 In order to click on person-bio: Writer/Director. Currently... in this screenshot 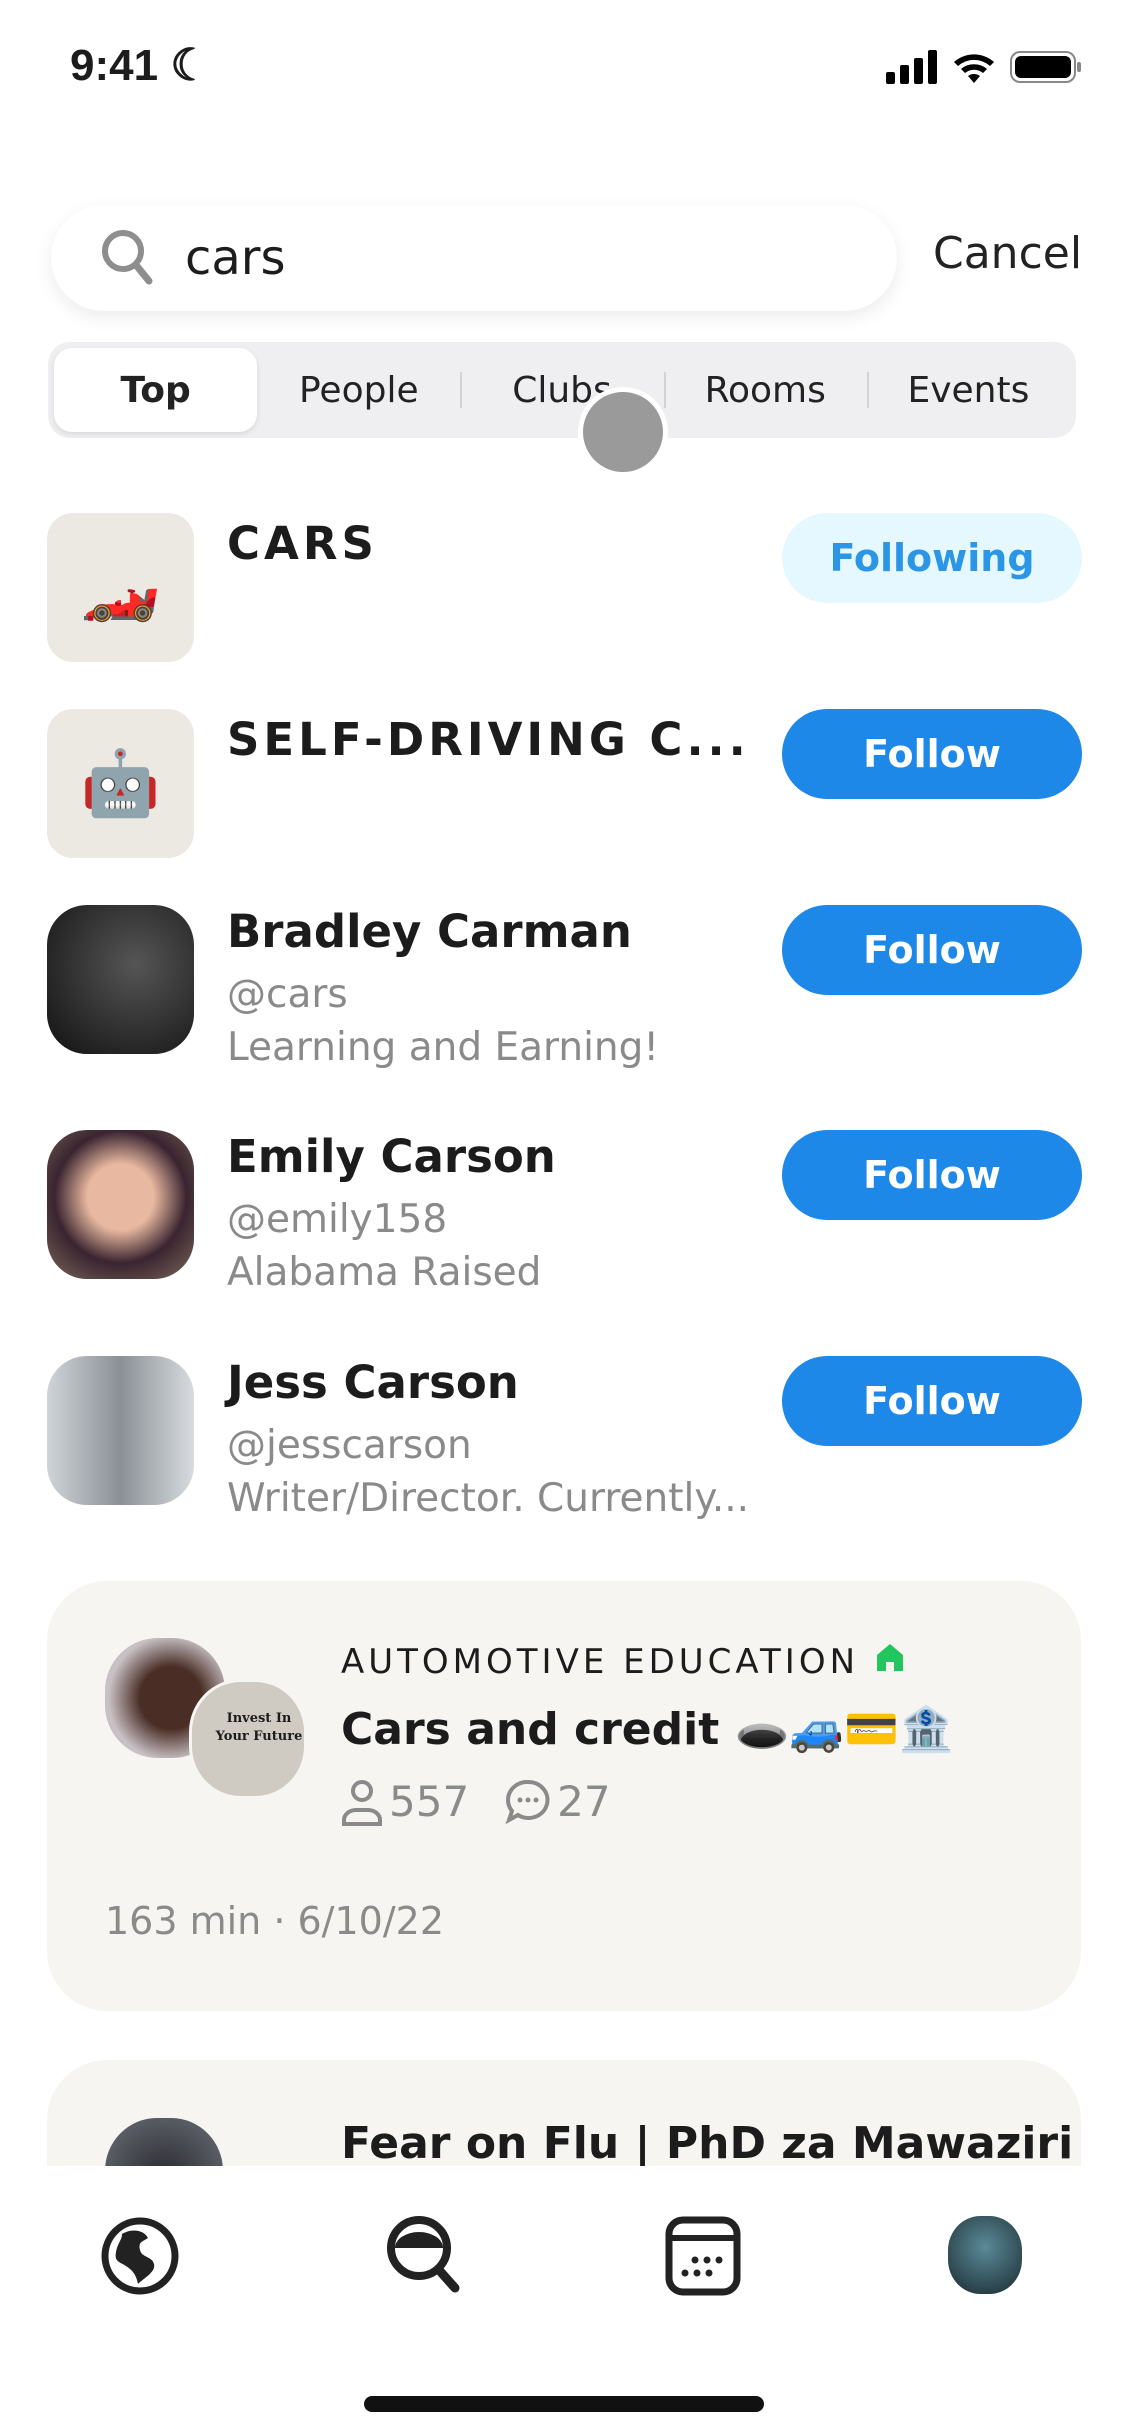, I will do `click(488, 1498)`.